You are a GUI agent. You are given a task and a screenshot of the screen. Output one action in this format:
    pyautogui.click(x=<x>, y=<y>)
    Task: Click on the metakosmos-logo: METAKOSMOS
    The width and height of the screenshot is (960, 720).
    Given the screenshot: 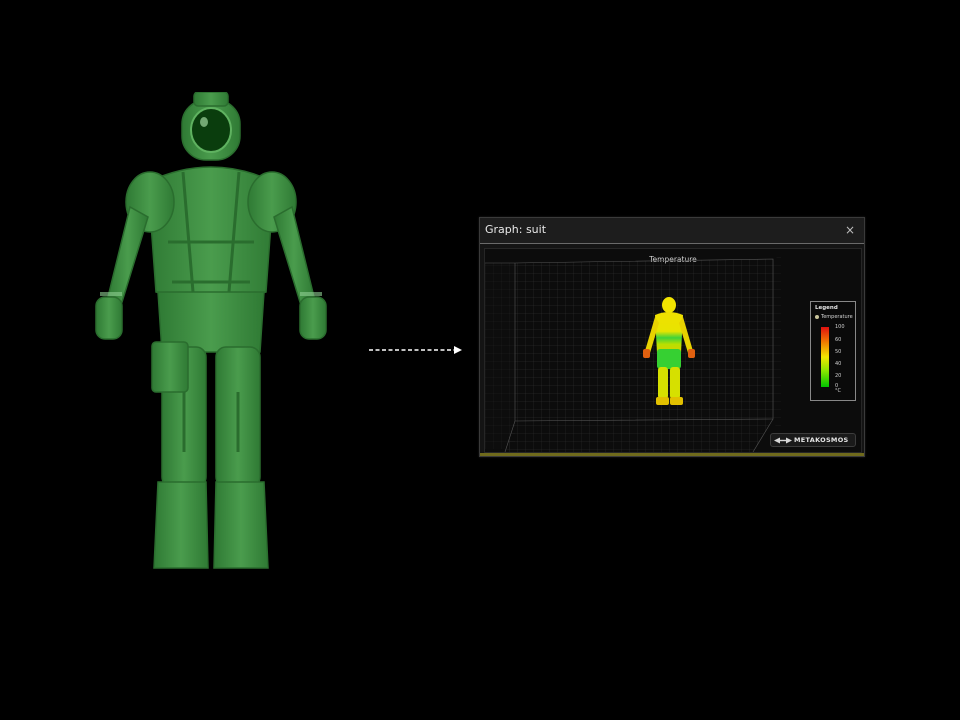 What is the action you would take?
    pyautogui.click(x=813, y=440)
    